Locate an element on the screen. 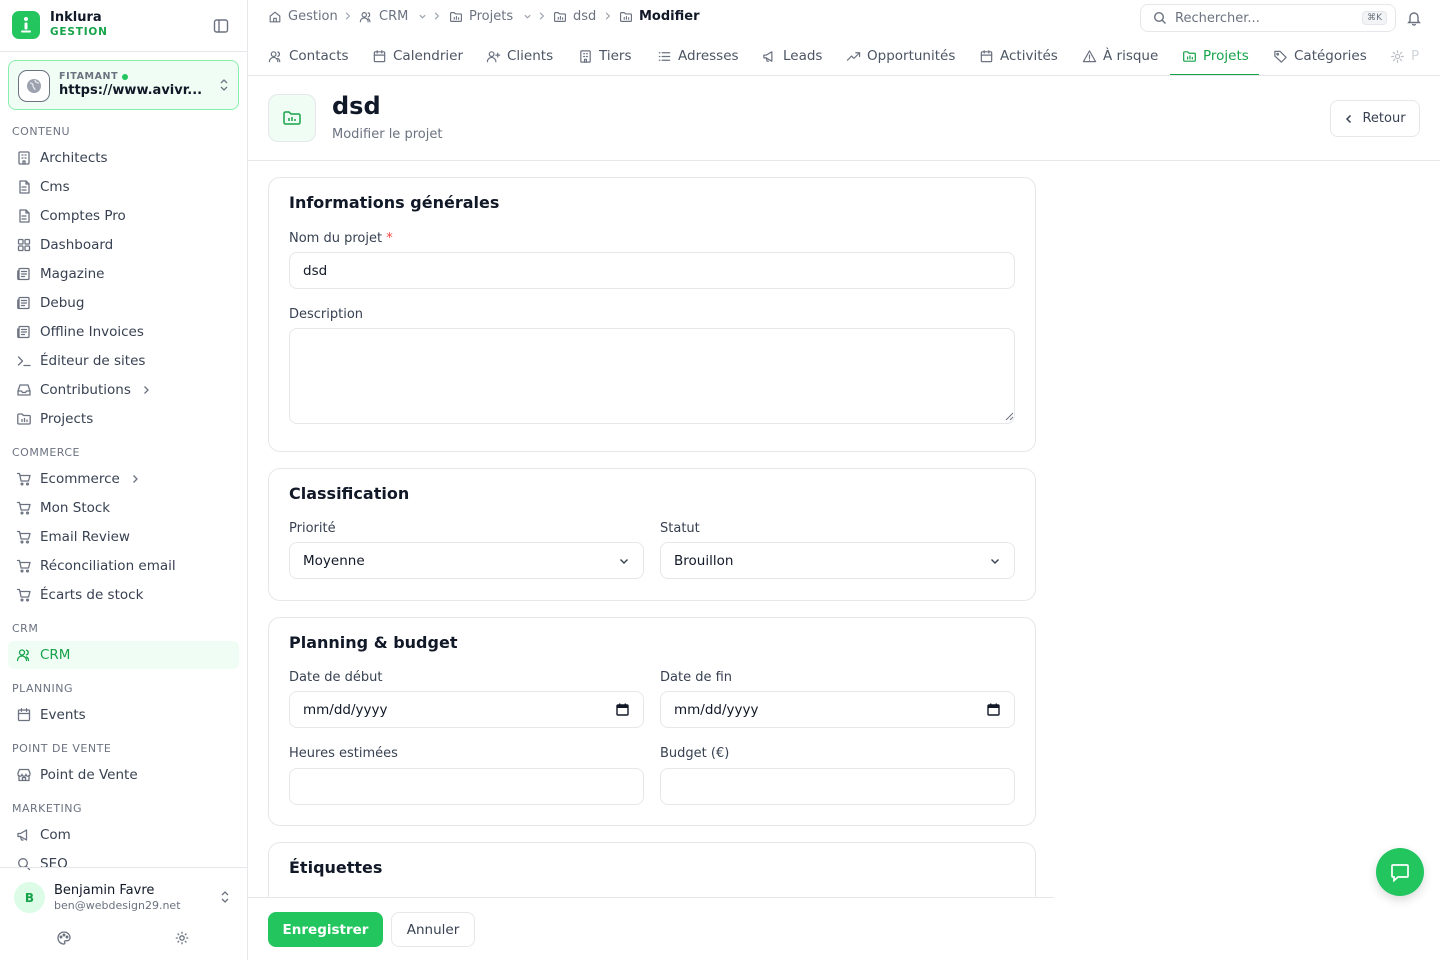  tab-opportunites: Opportunités is located at coordinates (900, 55).